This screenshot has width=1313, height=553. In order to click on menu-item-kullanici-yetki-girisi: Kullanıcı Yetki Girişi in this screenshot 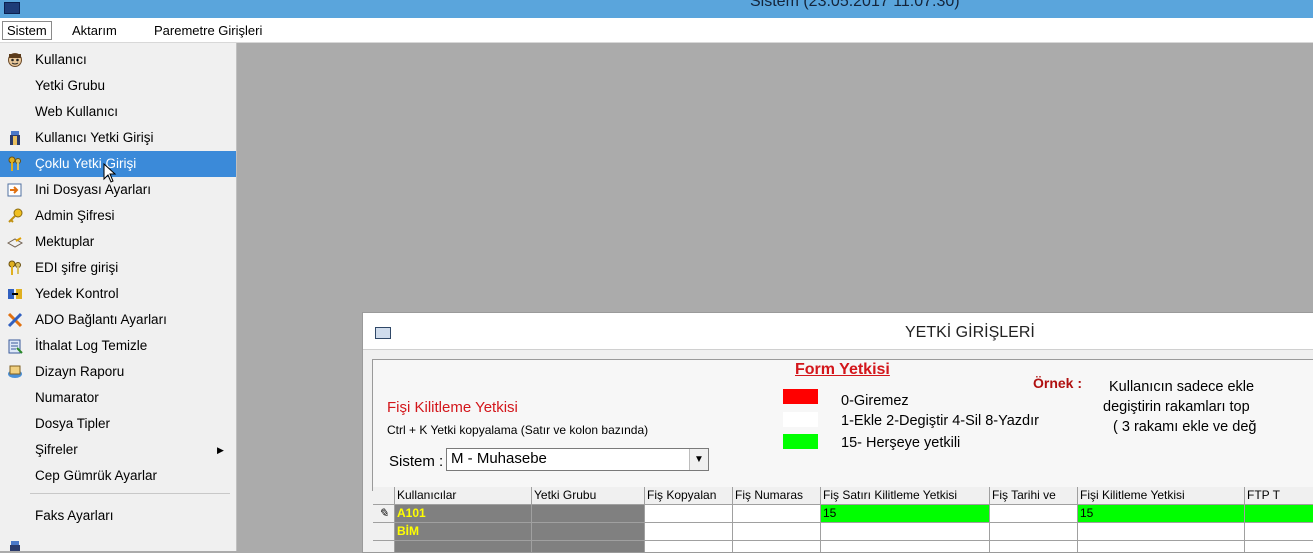, I will do `click(118, 138)`.